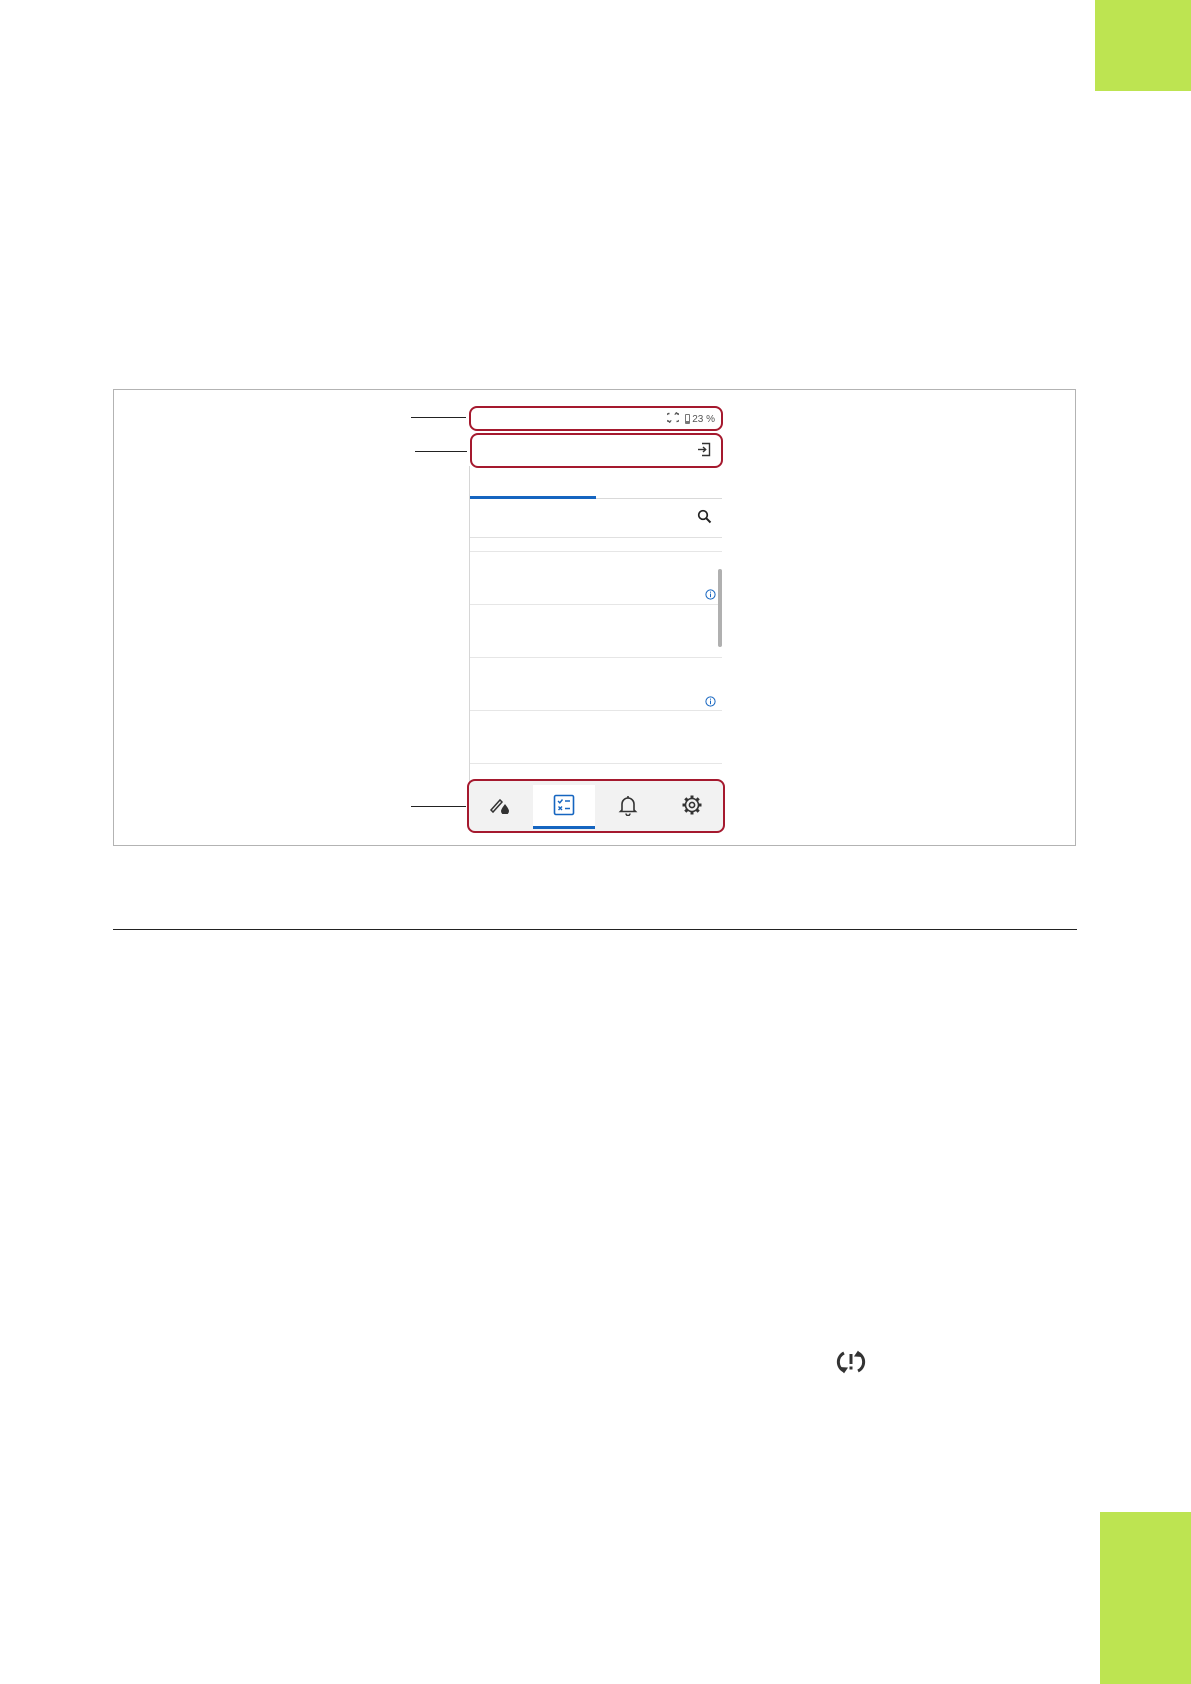 This screenshot has height=1684, width=1191. Describe the element at coordinates (703, 419) in the screenshot. I see `battery-percentage: 23 %` at that location.